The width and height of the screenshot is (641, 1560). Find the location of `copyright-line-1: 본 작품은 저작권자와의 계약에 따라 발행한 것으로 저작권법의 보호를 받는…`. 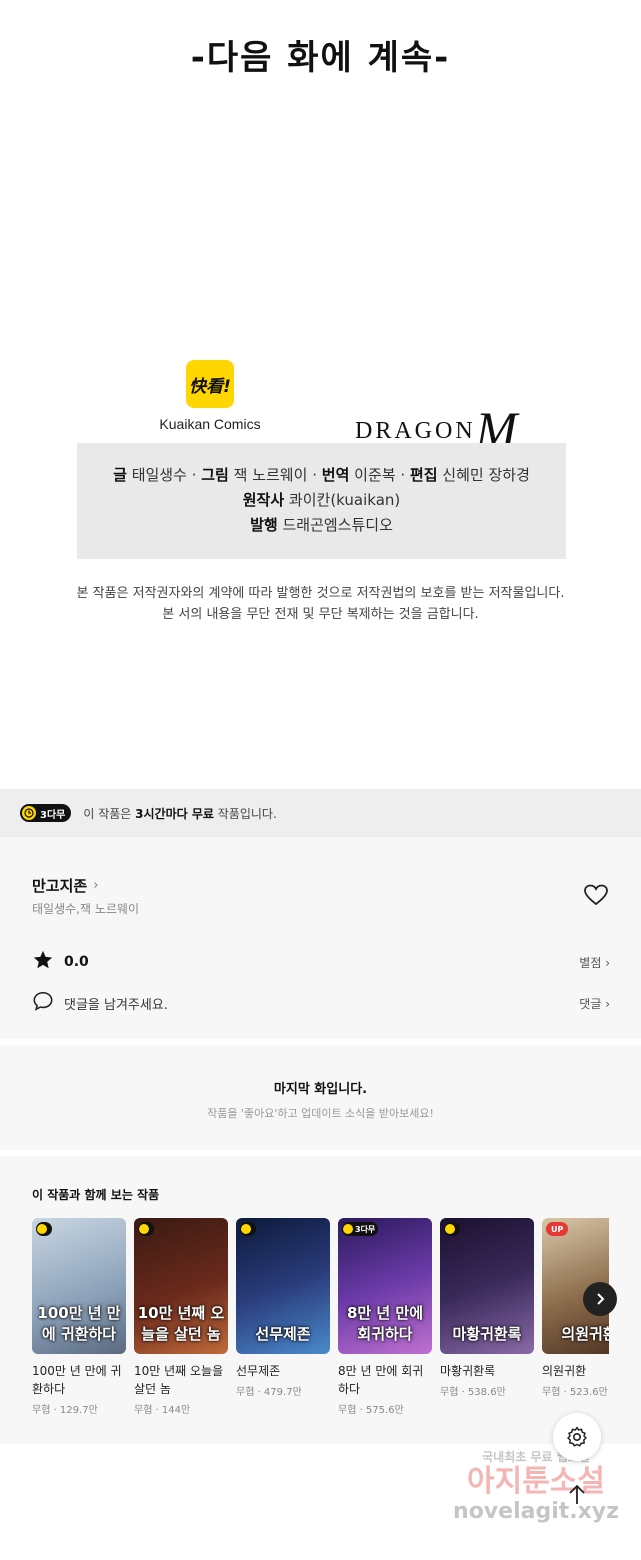

copyright-line-1: 본 작품은 저작권자와의 계약에 따라 발행한 것으로 저작권법의 보호를 받는… is located at coordinates (320, 593).